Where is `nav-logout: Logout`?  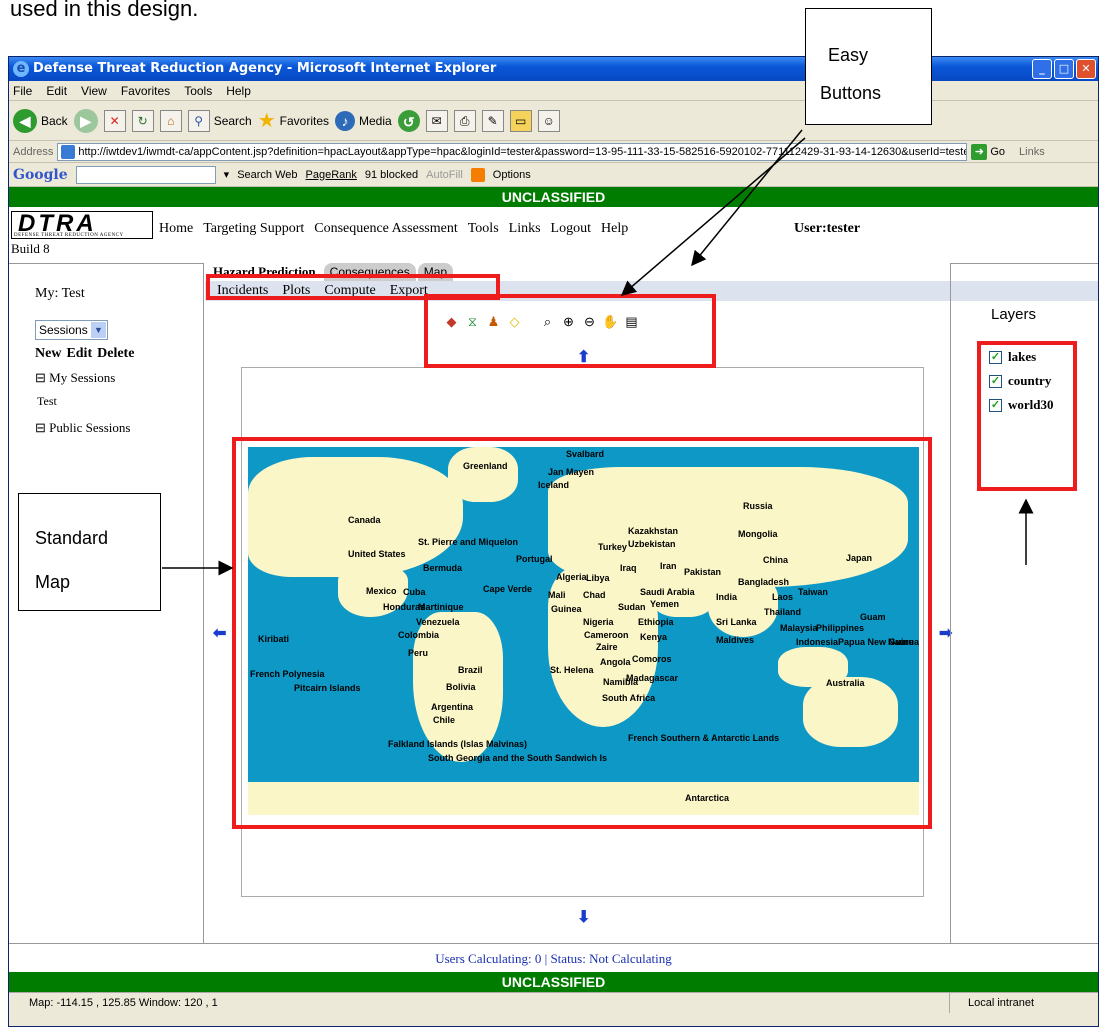 nav-logout: Logout is located at coordinates (571, 229).